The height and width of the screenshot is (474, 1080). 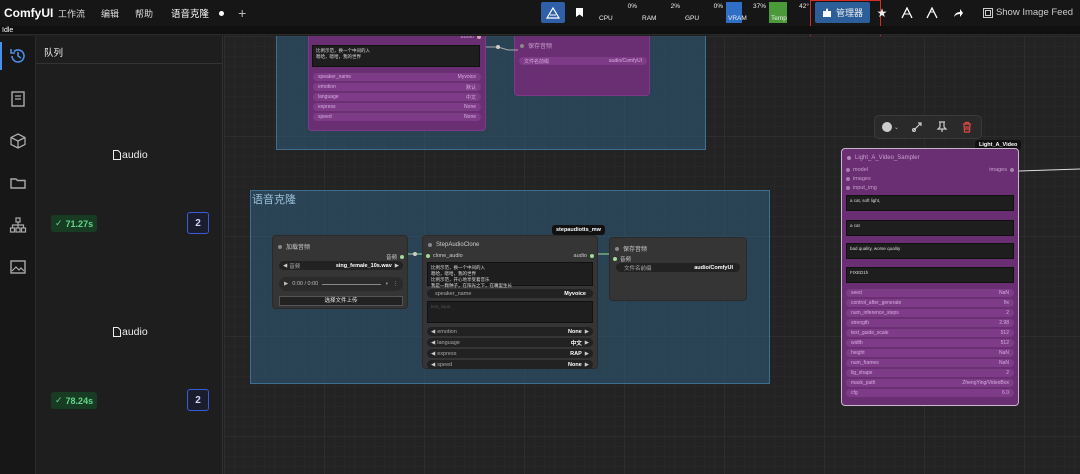 What do you see at coordinates (18, 225) in the screenshot?
I see `node-tree-icon` at bounding box center [18, 225].